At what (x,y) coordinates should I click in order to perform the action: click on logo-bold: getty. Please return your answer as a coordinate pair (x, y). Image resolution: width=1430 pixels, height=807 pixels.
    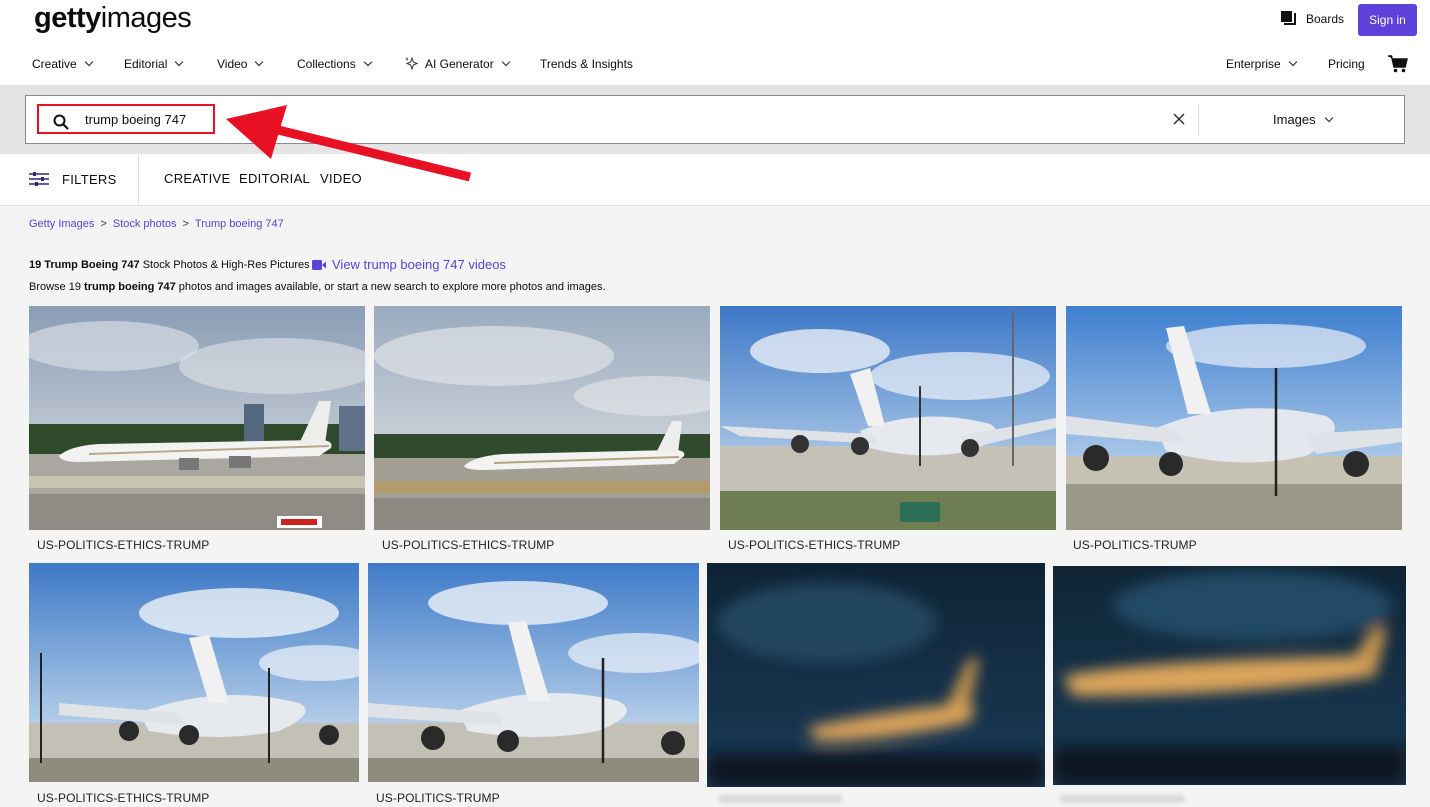
    Looking at the image, I should click on (67, 18).